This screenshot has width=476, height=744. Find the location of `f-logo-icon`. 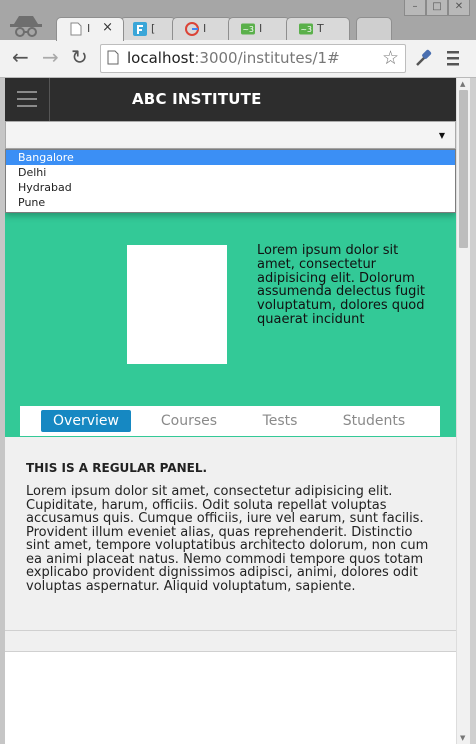

f-logo-icon is located at coordinates (140, 29).